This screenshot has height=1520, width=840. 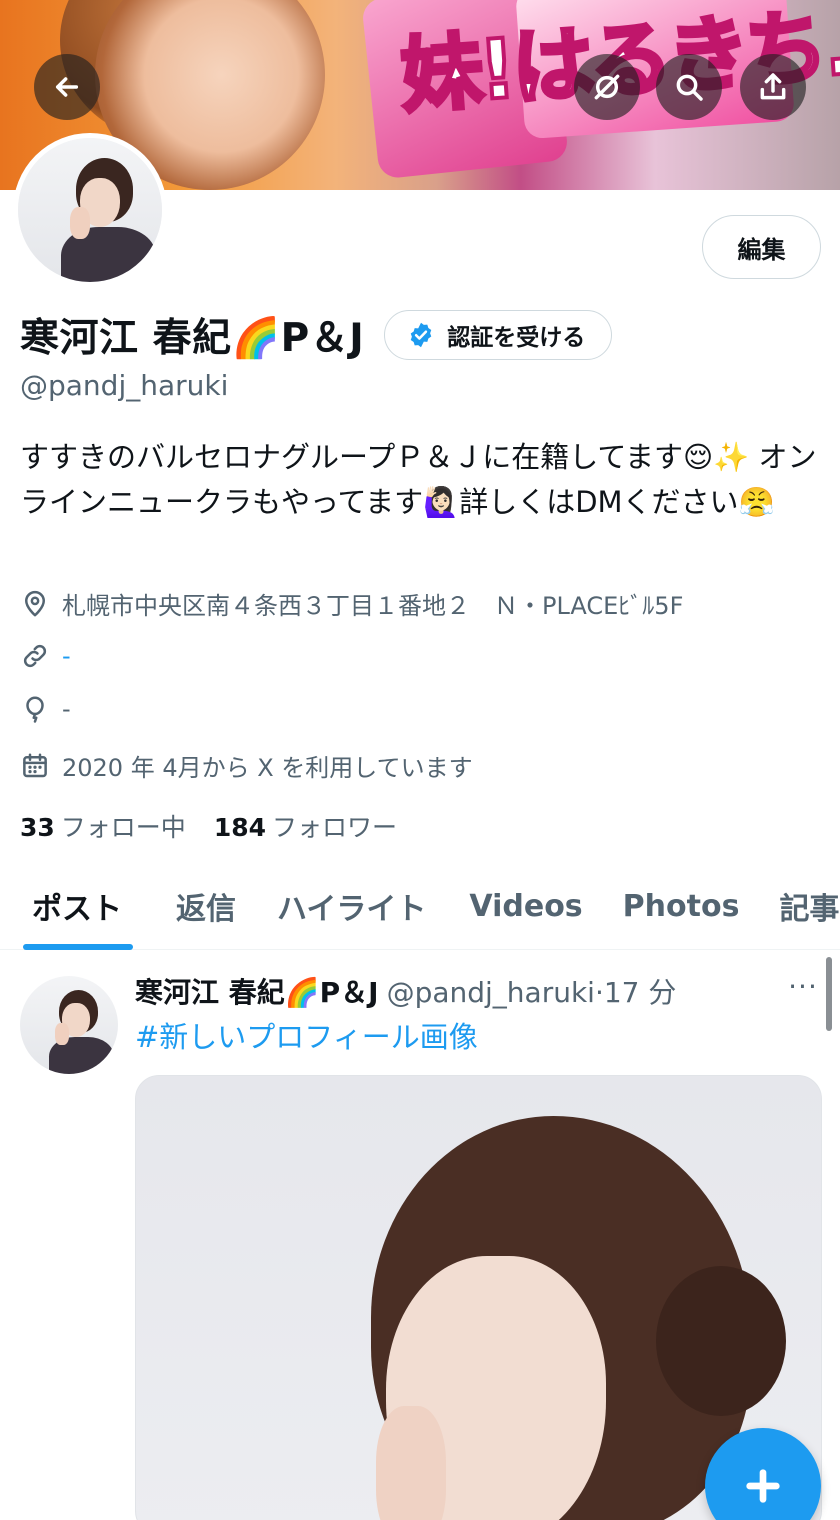 I want to click on profile-name-row: 寒河江 春紀🌈P＆J 認証を受ける, so click(x=316, y=335).